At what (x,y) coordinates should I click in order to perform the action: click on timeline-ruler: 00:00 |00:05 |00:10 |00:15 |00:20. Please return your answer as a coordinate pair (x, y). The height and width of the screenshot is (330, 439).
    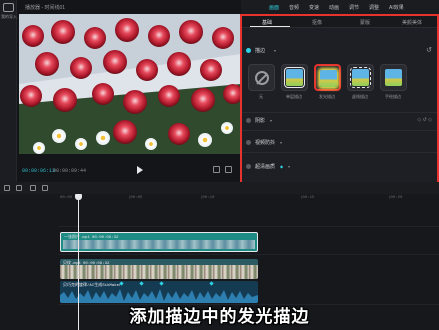
    Looking at the image, I should click on (219, 199).